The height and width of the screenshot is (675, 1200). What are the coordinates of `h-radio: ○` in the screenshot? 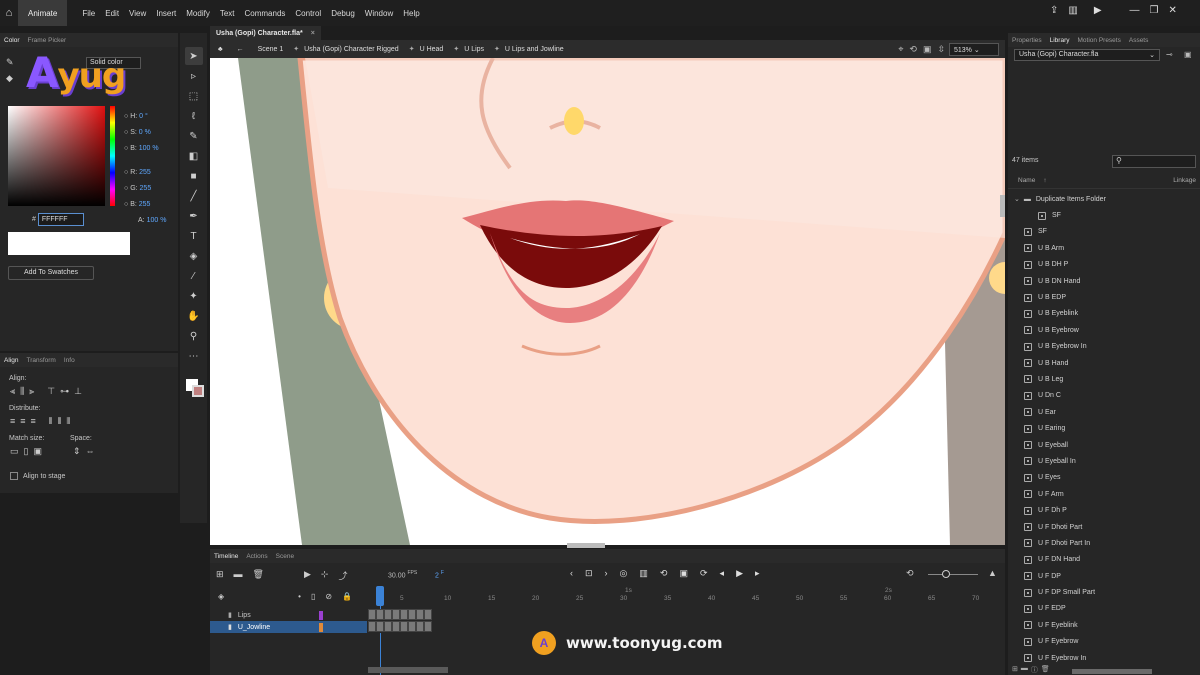 It's located at (126, 116).